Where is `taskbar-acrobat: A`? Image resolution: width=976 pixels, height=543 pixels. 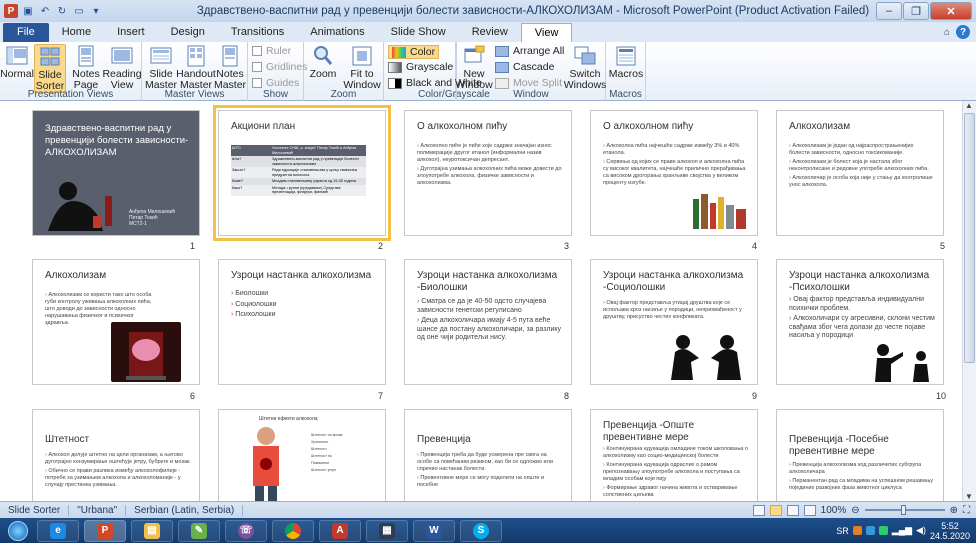 taskbar-acrobat: A is located at coordinates (340, 530).